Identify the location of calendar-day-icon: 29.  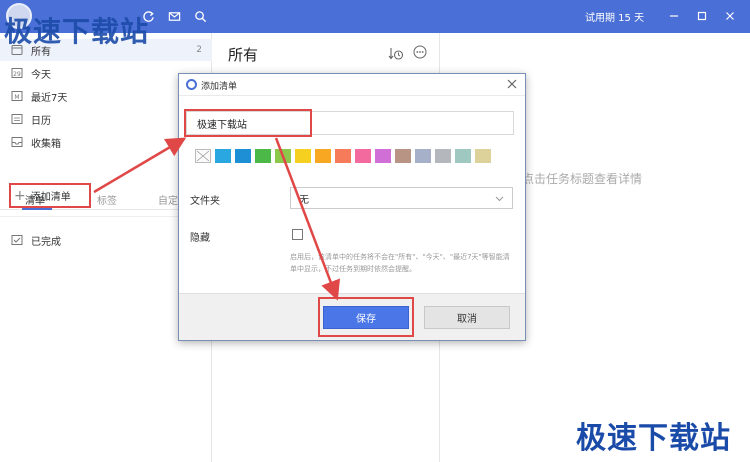
(17, 73).